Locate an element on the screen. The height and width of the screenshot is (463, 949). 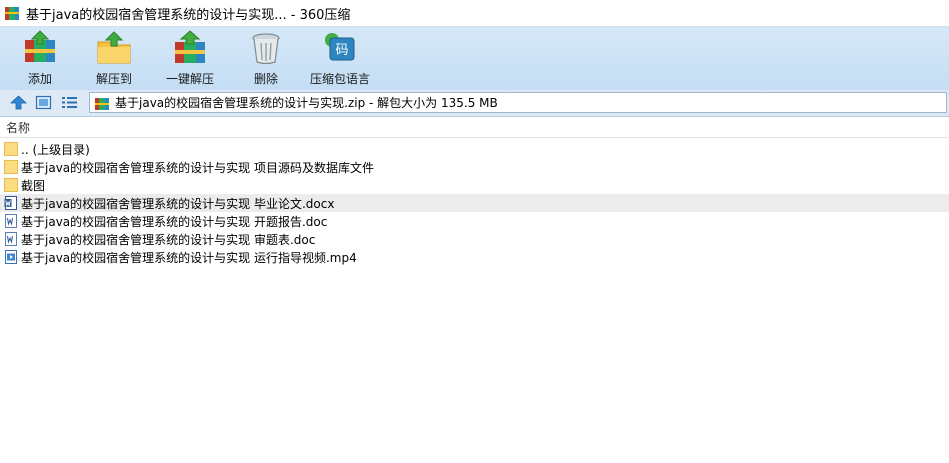
language-code-icon: 码 is located at coordinates (340, 47).